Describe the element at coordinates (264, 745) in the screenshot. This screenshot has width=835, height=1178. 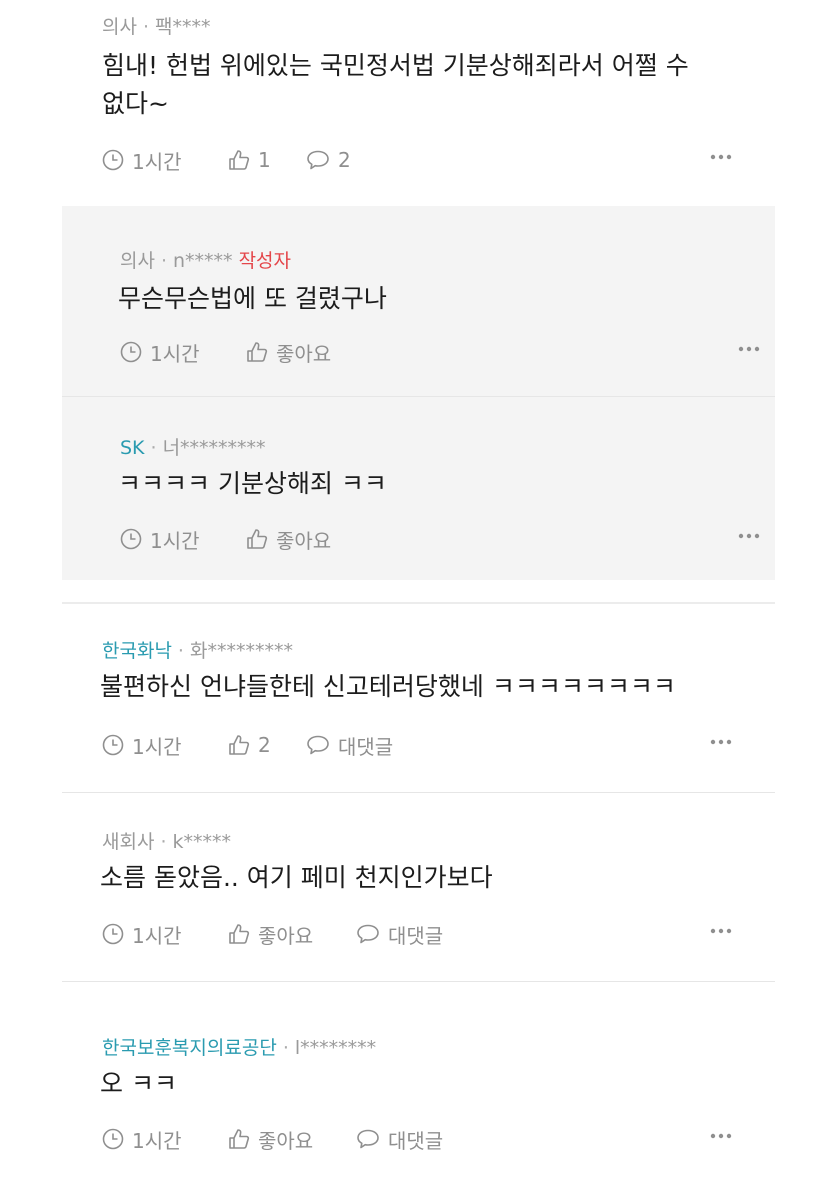
I see `like-count: 2` at that location.